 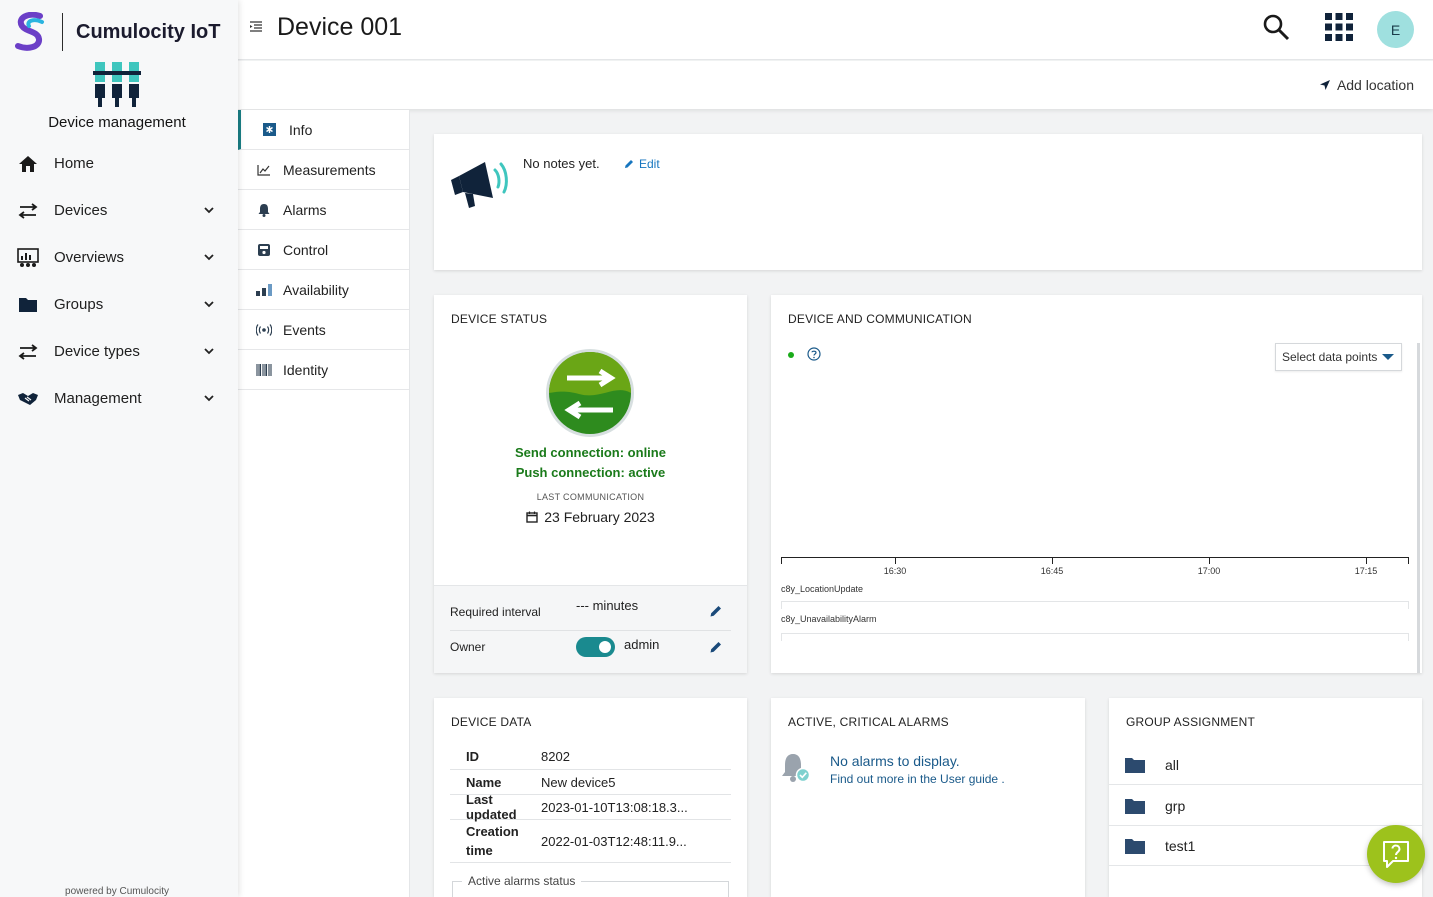 What do you see at coordinates (629, 164) in the screenshot?
I see `pencil-icon` at bounding box center [629, 164].